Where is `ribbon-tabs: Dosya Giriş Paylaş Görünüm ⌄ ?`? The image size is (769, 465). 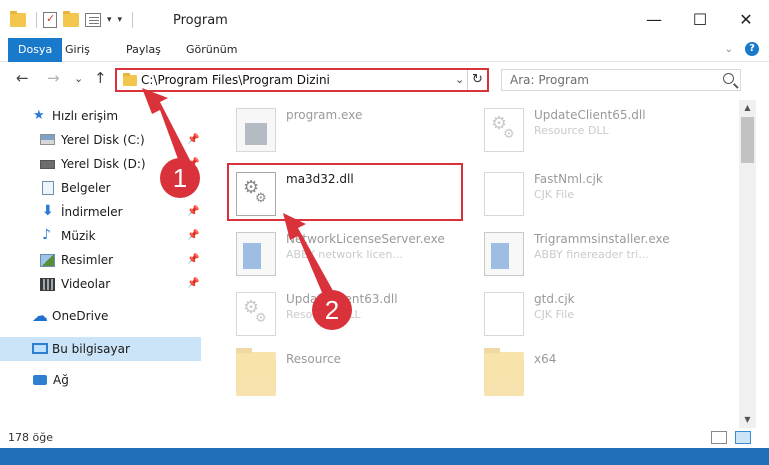
ribbon-tabs: Dosya Giriş Paylaş Görünüm ⌄ ? is located at coordinates (384, 50).